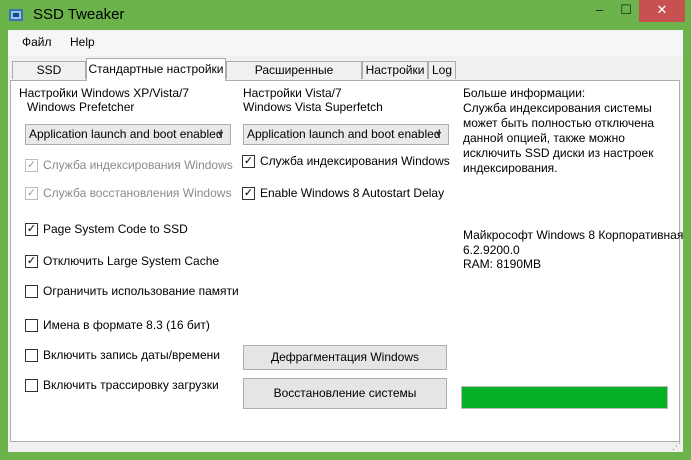 The image size is (691, 460). Describe the element at coordinates (676, 446) in the screenshot. I see `resize-grip-icon: ⋰` at that location.